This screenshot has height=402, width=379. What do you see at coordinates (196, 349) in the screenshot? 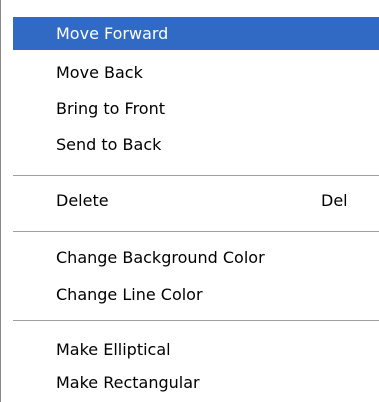
I see `menu-item-make-elliptical: Make Elliptical` at bounding box center [196, 349].